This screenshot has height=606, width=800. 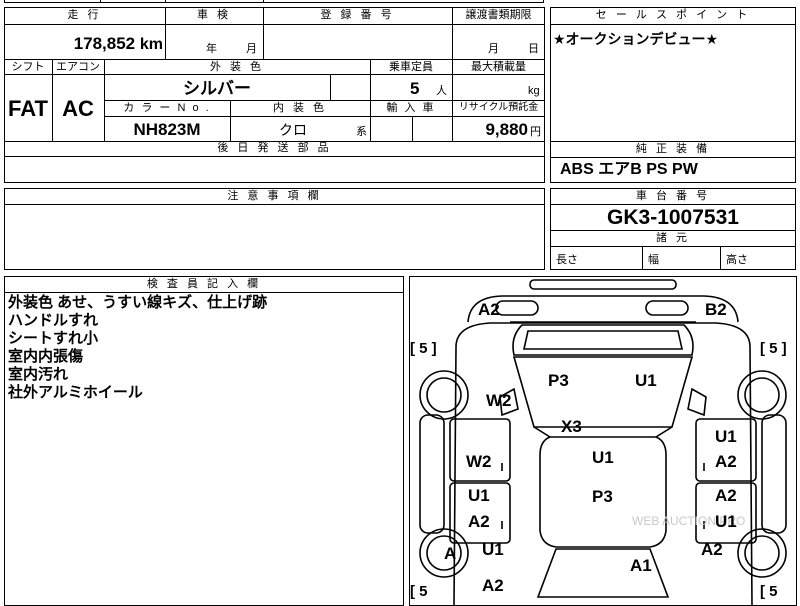 What do you see at coordinates (517, 308) in the screenshot?
I see `front-left-light` at bounding box center [517, 308].